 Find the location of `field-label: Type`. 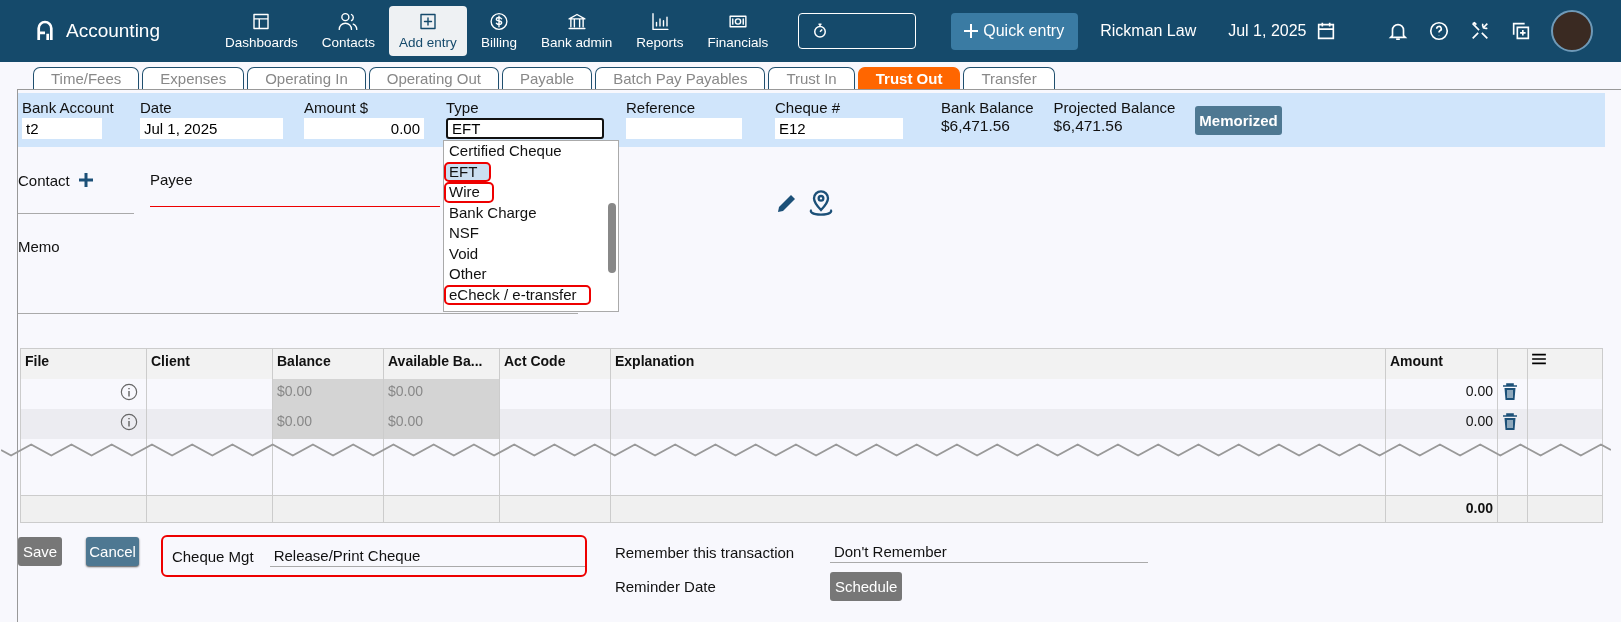

field-label: Type is located at coordinates (463, 107).